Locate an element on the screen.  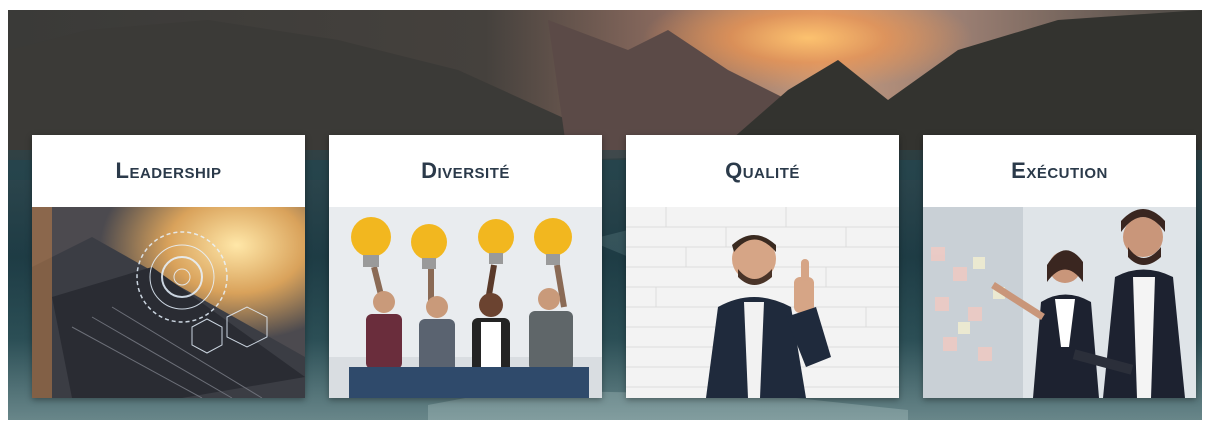
card-title: Leadership is located at coordinates (168, 170).